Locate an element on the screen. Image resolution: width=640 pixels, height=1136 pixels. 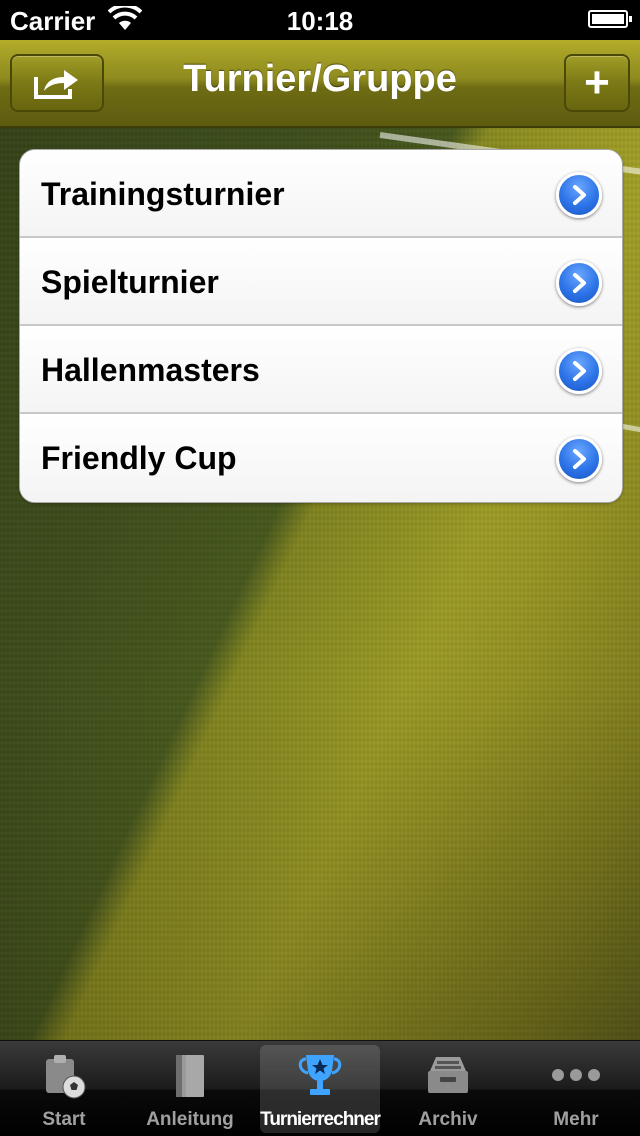
list-item: Friendly Cup is located at coordinates (321, 458).